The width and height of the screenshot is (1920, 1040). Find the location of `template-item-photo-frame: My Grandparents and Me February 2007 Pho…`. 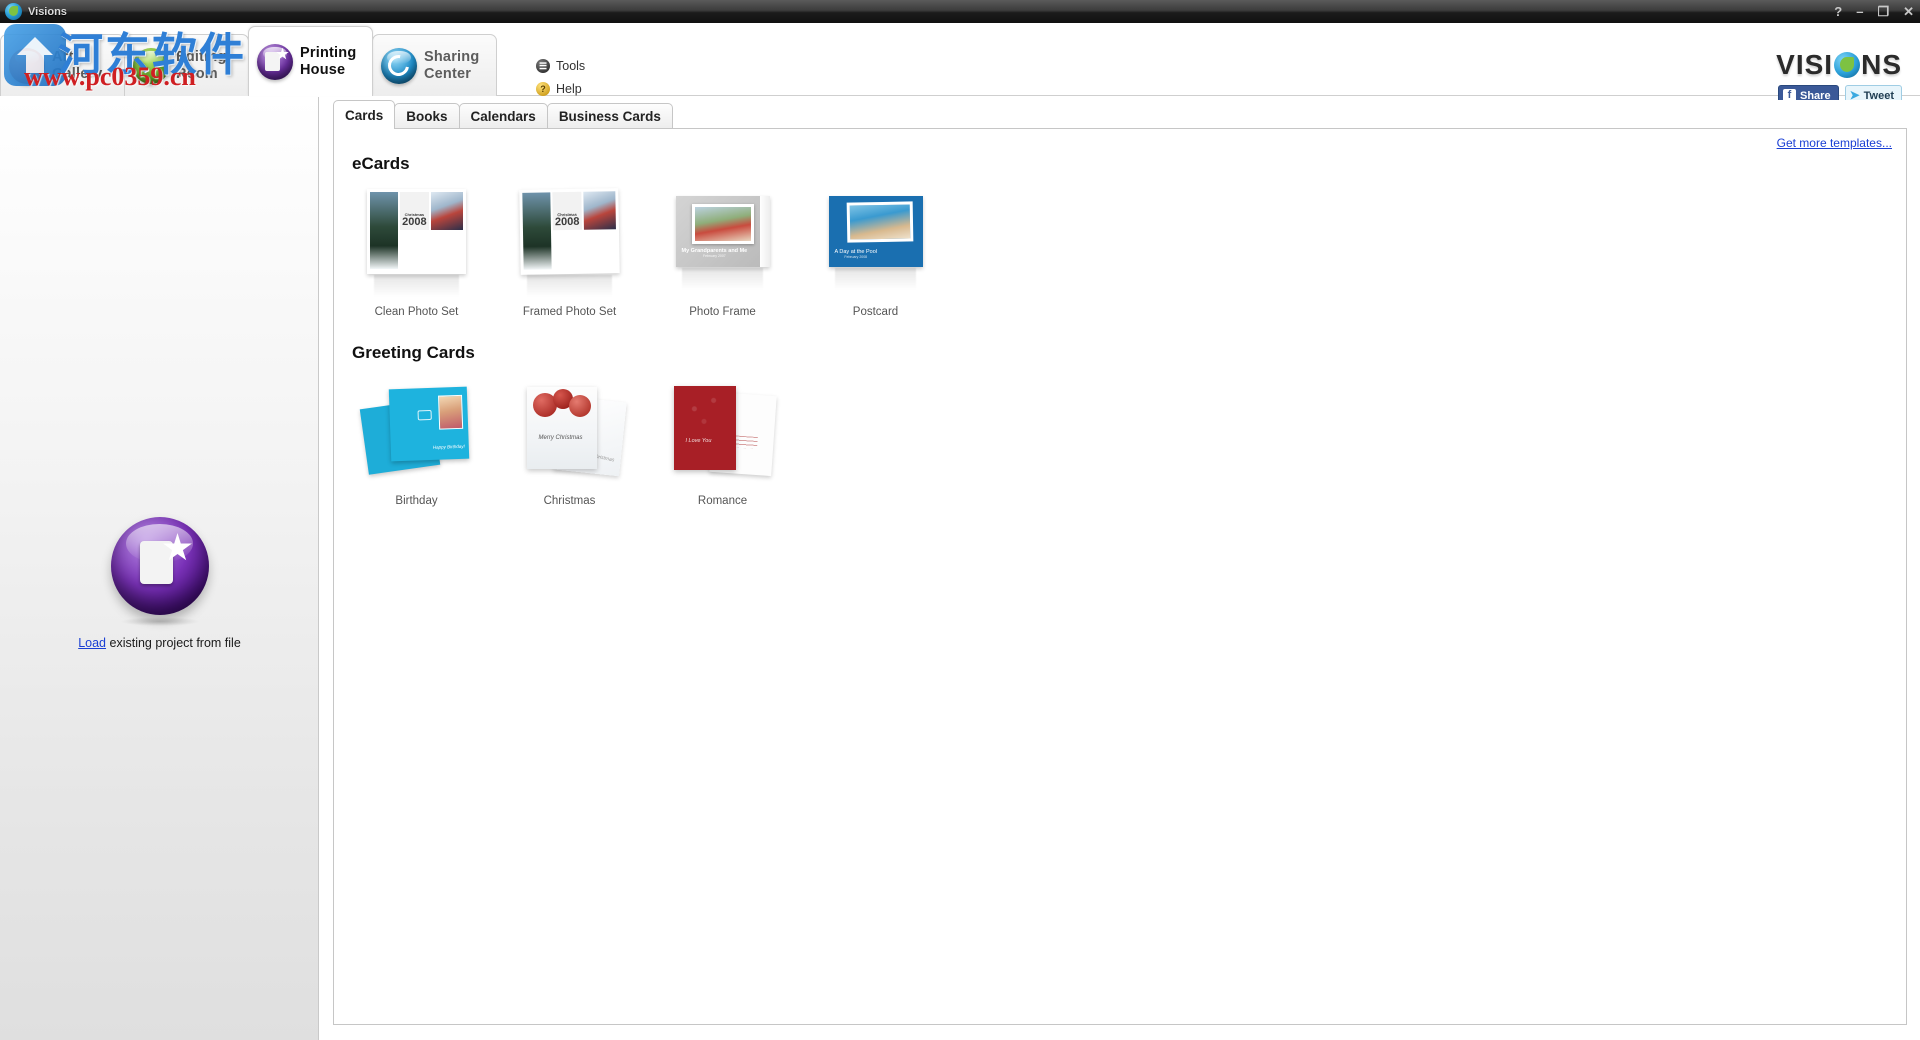

template-item-photo-frame: My Grandparents and Me February 2007 Pho… is located at coordinates (722, 251).